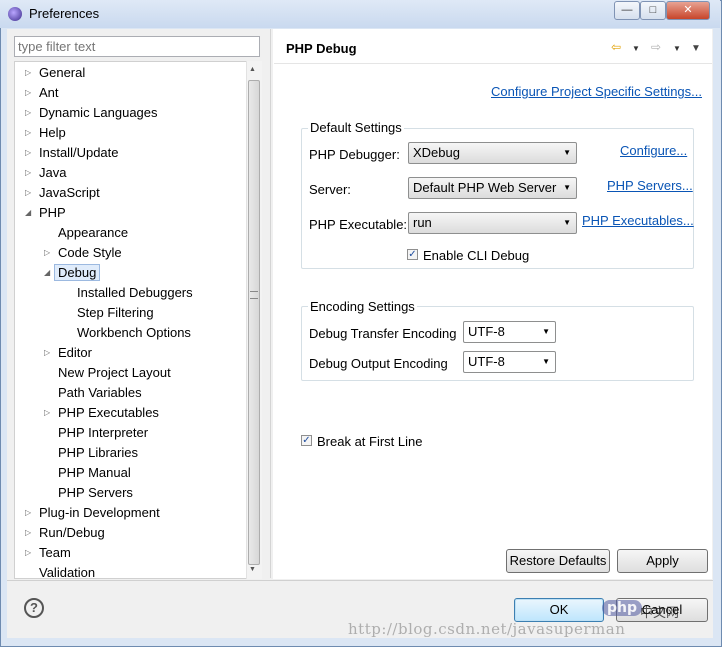 This screenshot has width=722, height=647. Describe the element at coordinates (653, 10) in the screenshot. I see `maximize-button: □` at that location.